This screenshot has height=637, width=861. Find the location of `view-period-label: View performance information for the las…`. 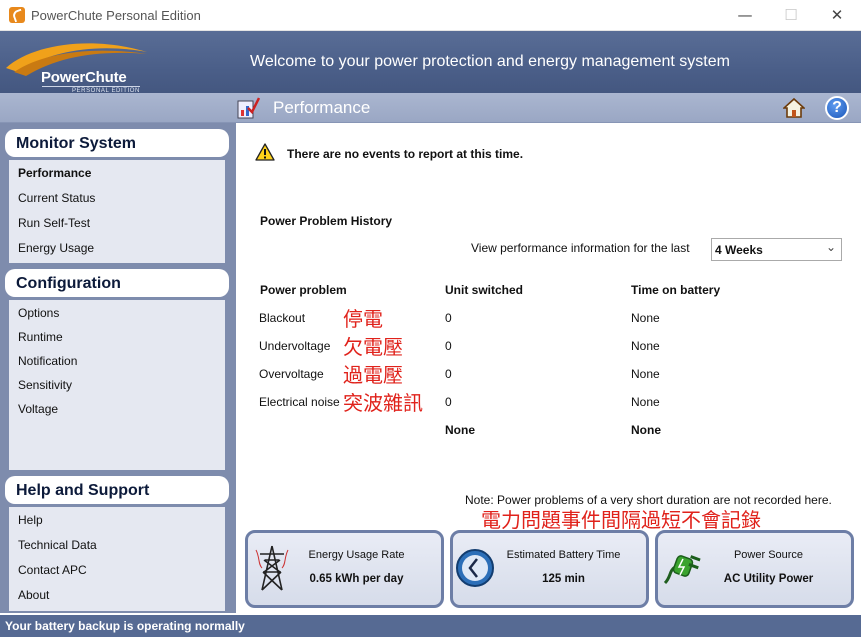

view-period-label: View performance information for the las… is located at coordinates (580, 248).